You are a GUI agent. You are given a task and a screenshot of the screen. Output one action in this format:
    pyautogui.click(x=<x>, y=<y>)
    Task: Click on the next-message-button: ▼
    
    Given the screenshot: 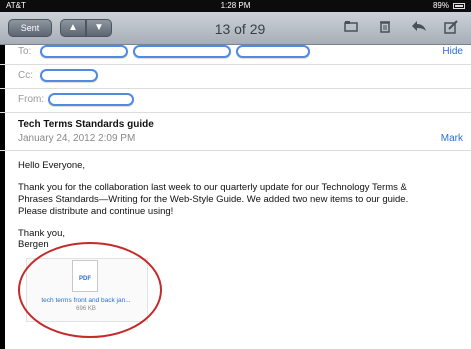 What is the action you would take?
    pyautogui.click(x=99, y=28)
    